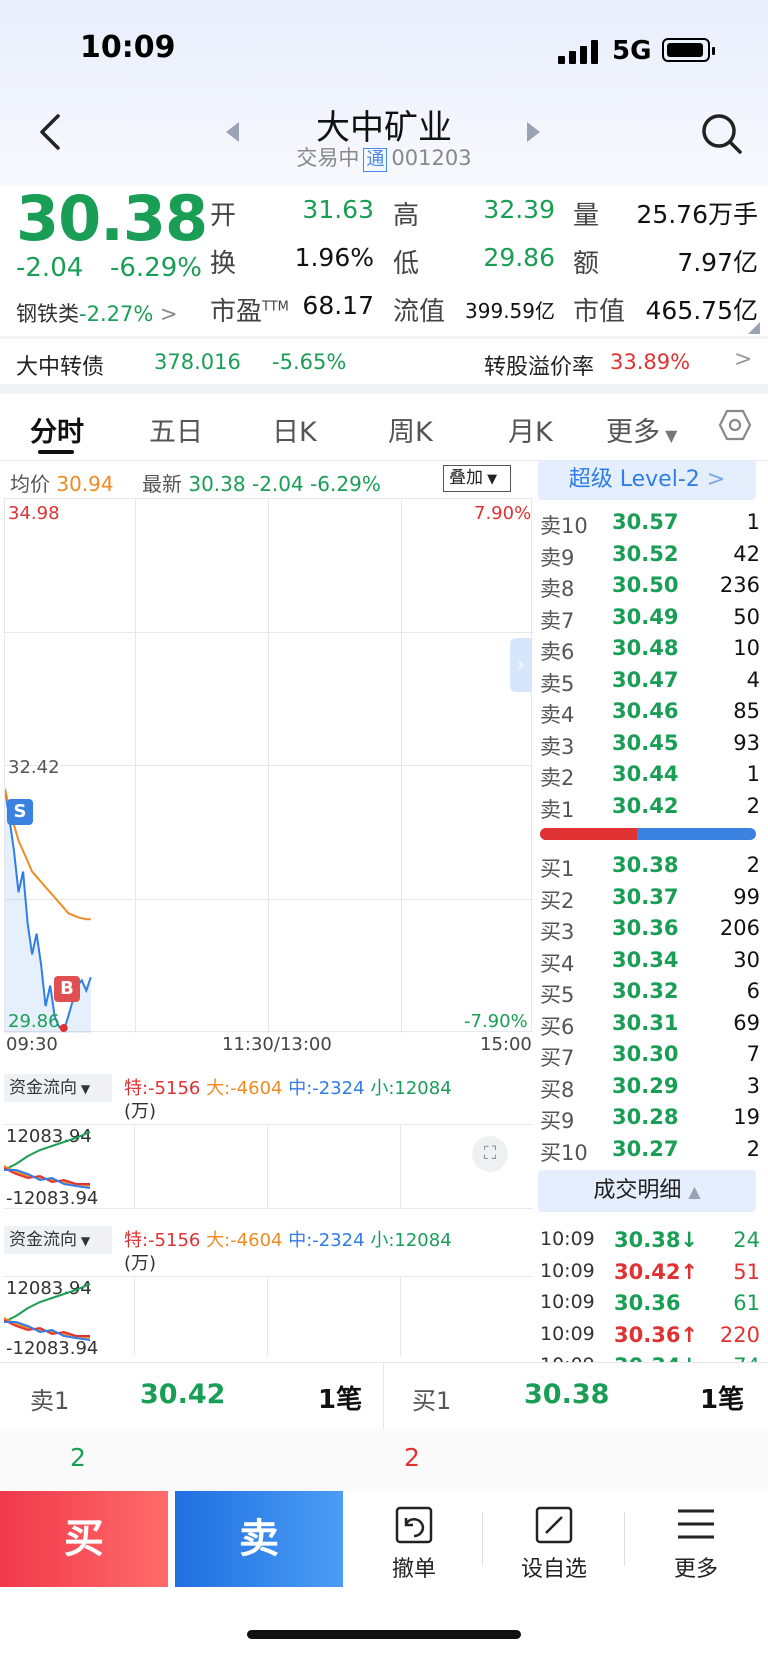 The height and width of the screenshot is (1663, 768). Describe the element at coordinates (57, 429) in the screenshot. I see `tab-intraday: 分时` at that location.